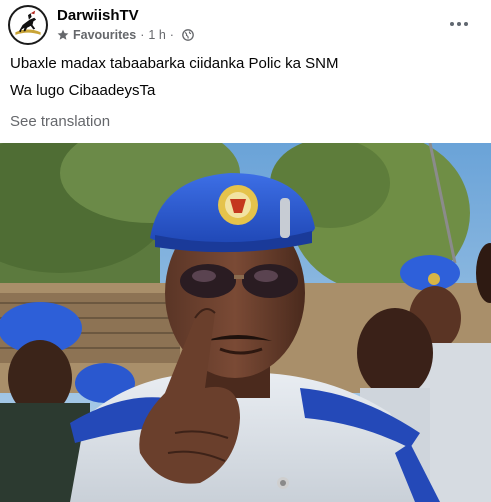  Describe the element at coordinates (156, 35) in the screenshot. I see `post-timestamp: 1 h` at that location.